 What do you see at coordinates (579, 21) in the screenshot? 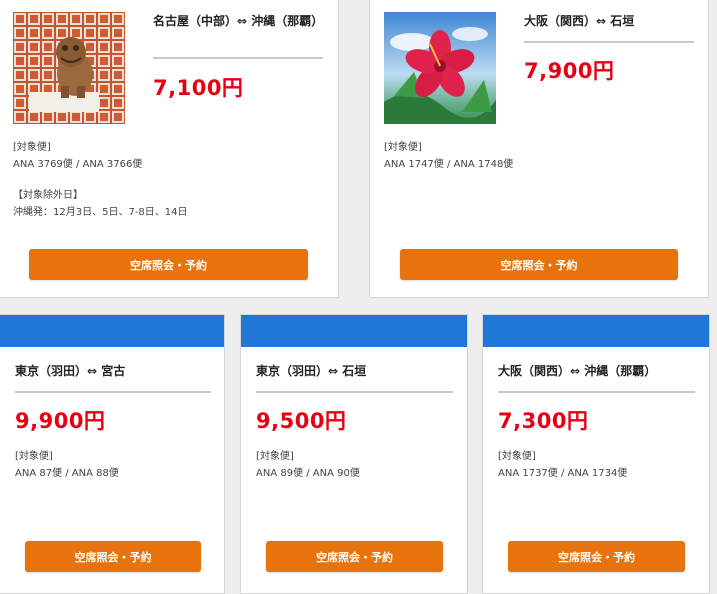
I see `route-title: 大阪（関西）⇔ 石垣` at bounding box center [579, 21].